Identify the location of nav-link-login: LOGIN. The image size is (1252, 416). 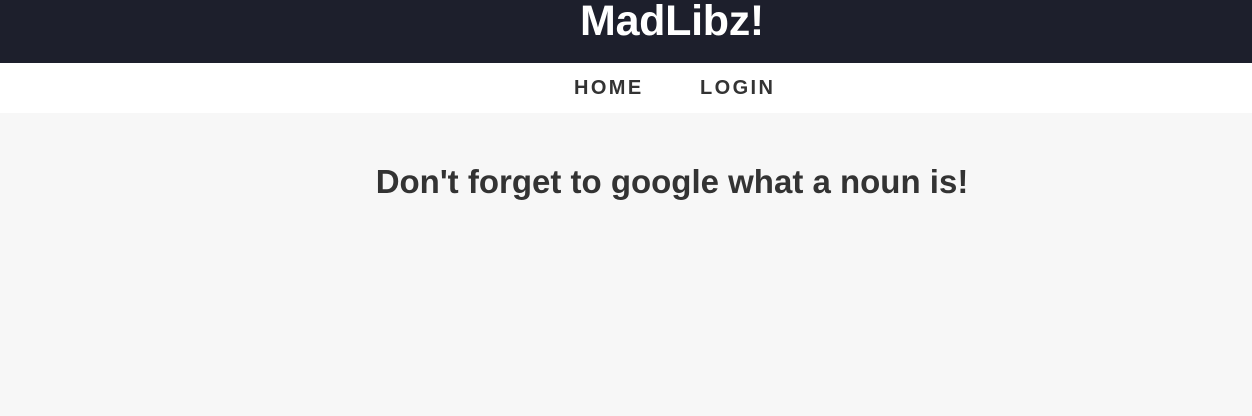
(737, 88).